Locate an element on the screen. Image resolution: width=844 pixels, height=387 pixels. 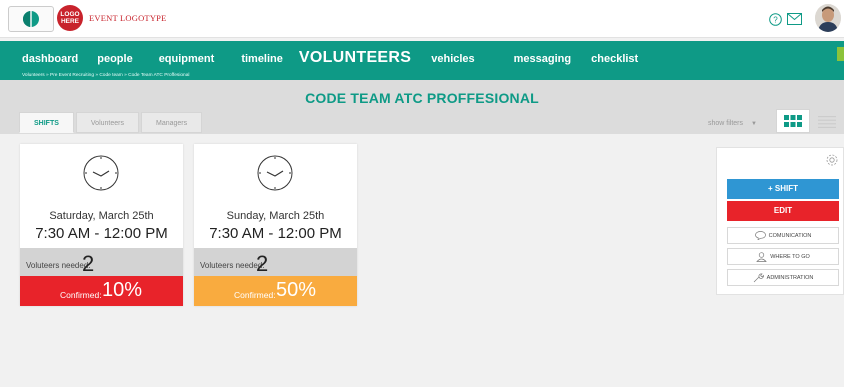
nav-people: people is located at coordinates (114, 59).